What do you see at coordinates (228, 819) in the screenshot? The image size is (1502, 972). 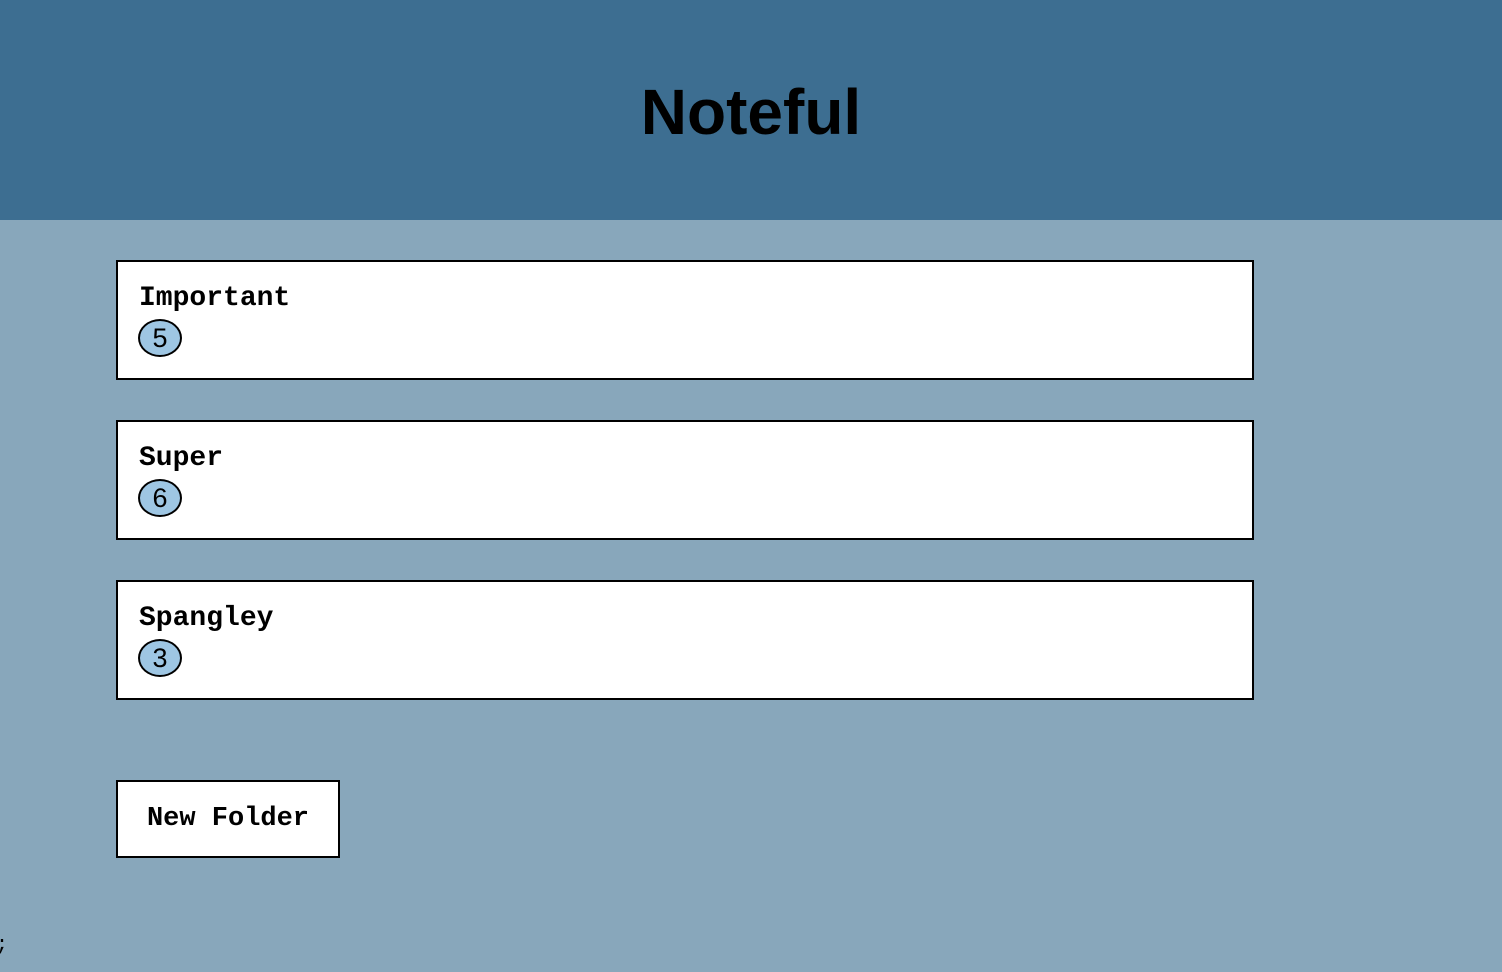 I see `new-folder-button: New Folder` at bounding box center [228, 819].